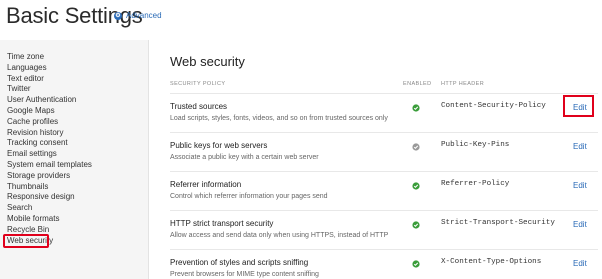  I want to click on http-header-name: Content-Security-Policy, so click(493, 106).